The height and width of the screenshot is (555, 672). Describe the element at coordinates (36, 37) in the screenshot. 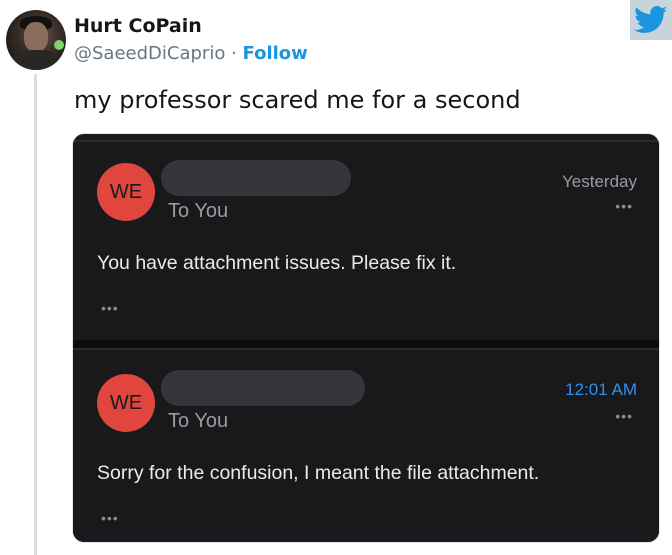

I see `avatar-face` at that location.